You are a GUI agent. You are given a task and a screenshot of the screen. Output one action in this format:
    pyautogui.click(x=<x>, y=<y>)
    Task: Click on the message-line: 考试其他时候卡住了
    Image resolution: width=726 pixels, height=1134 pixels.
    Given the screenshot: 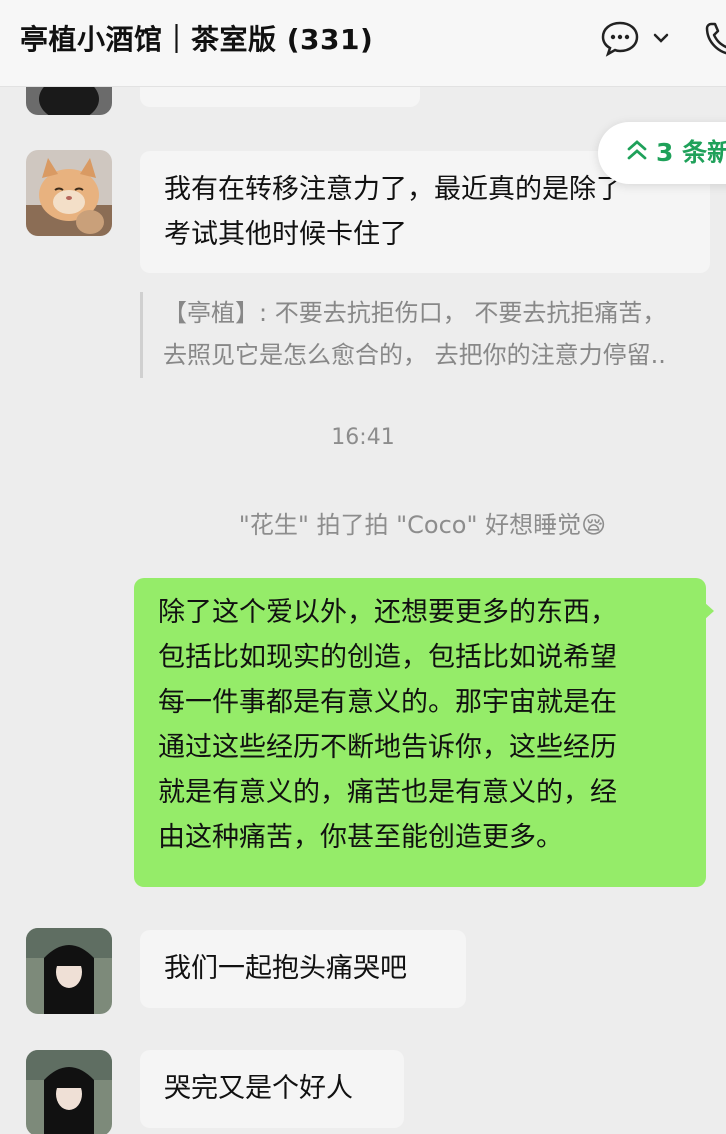 What is the action you would take?
    pyautogui.click(x=285, y=234)
    